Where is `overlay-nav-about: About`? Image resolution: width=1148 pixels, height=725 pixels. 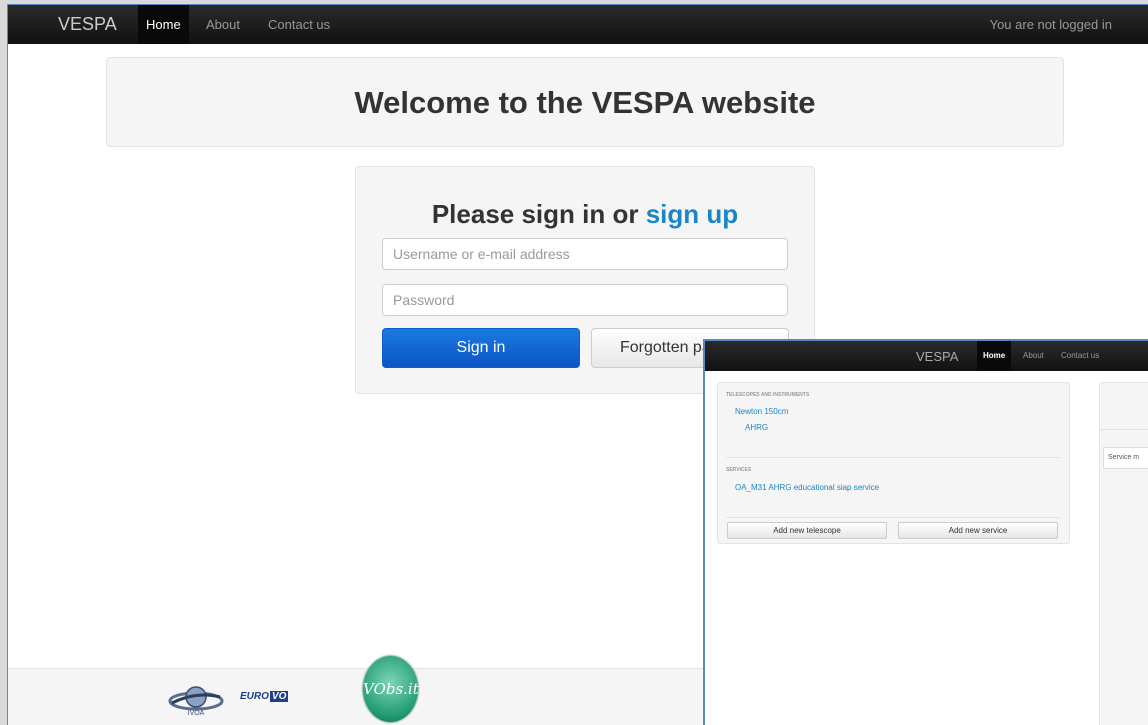 overlay-nav-about: About is located at coordinates (1033, 356).